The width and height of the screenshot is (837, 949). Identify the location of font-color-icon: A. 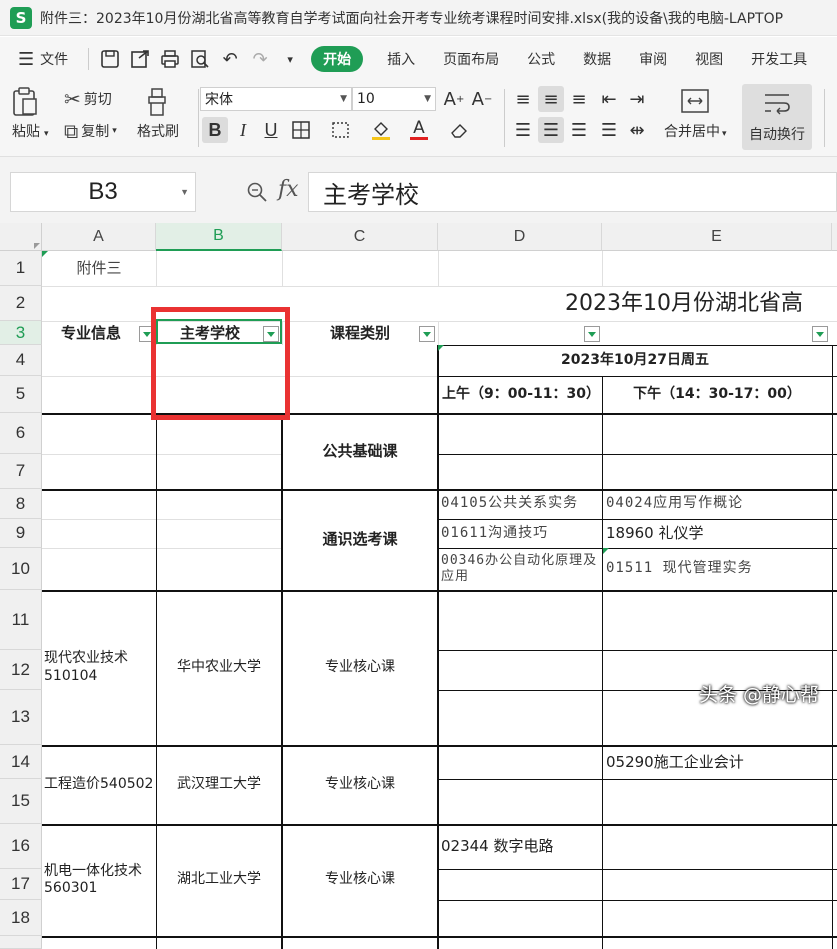
(419, 130).